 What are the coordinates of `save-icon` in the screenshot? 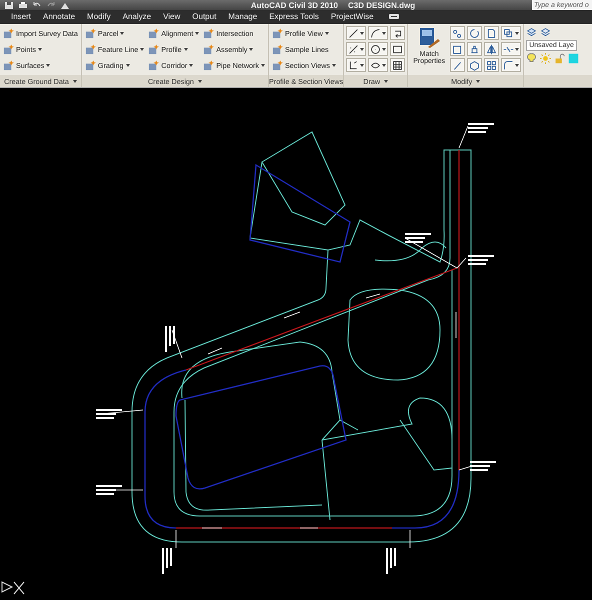 It's located at (9, 5).